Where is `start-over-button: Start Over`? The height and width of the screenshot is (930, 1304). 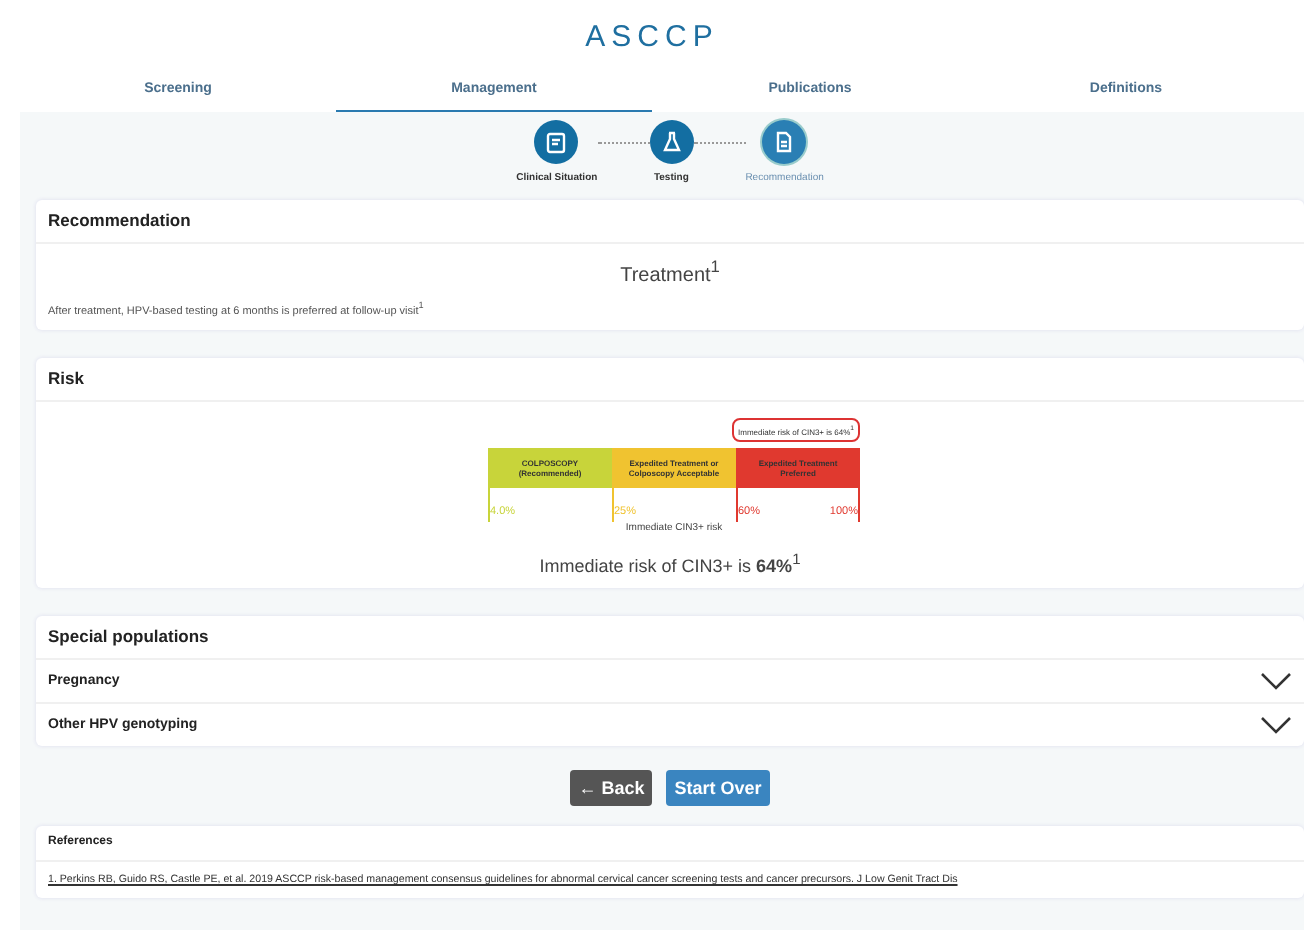
start-over-button: Start Over is located at coordinates (718, 788).